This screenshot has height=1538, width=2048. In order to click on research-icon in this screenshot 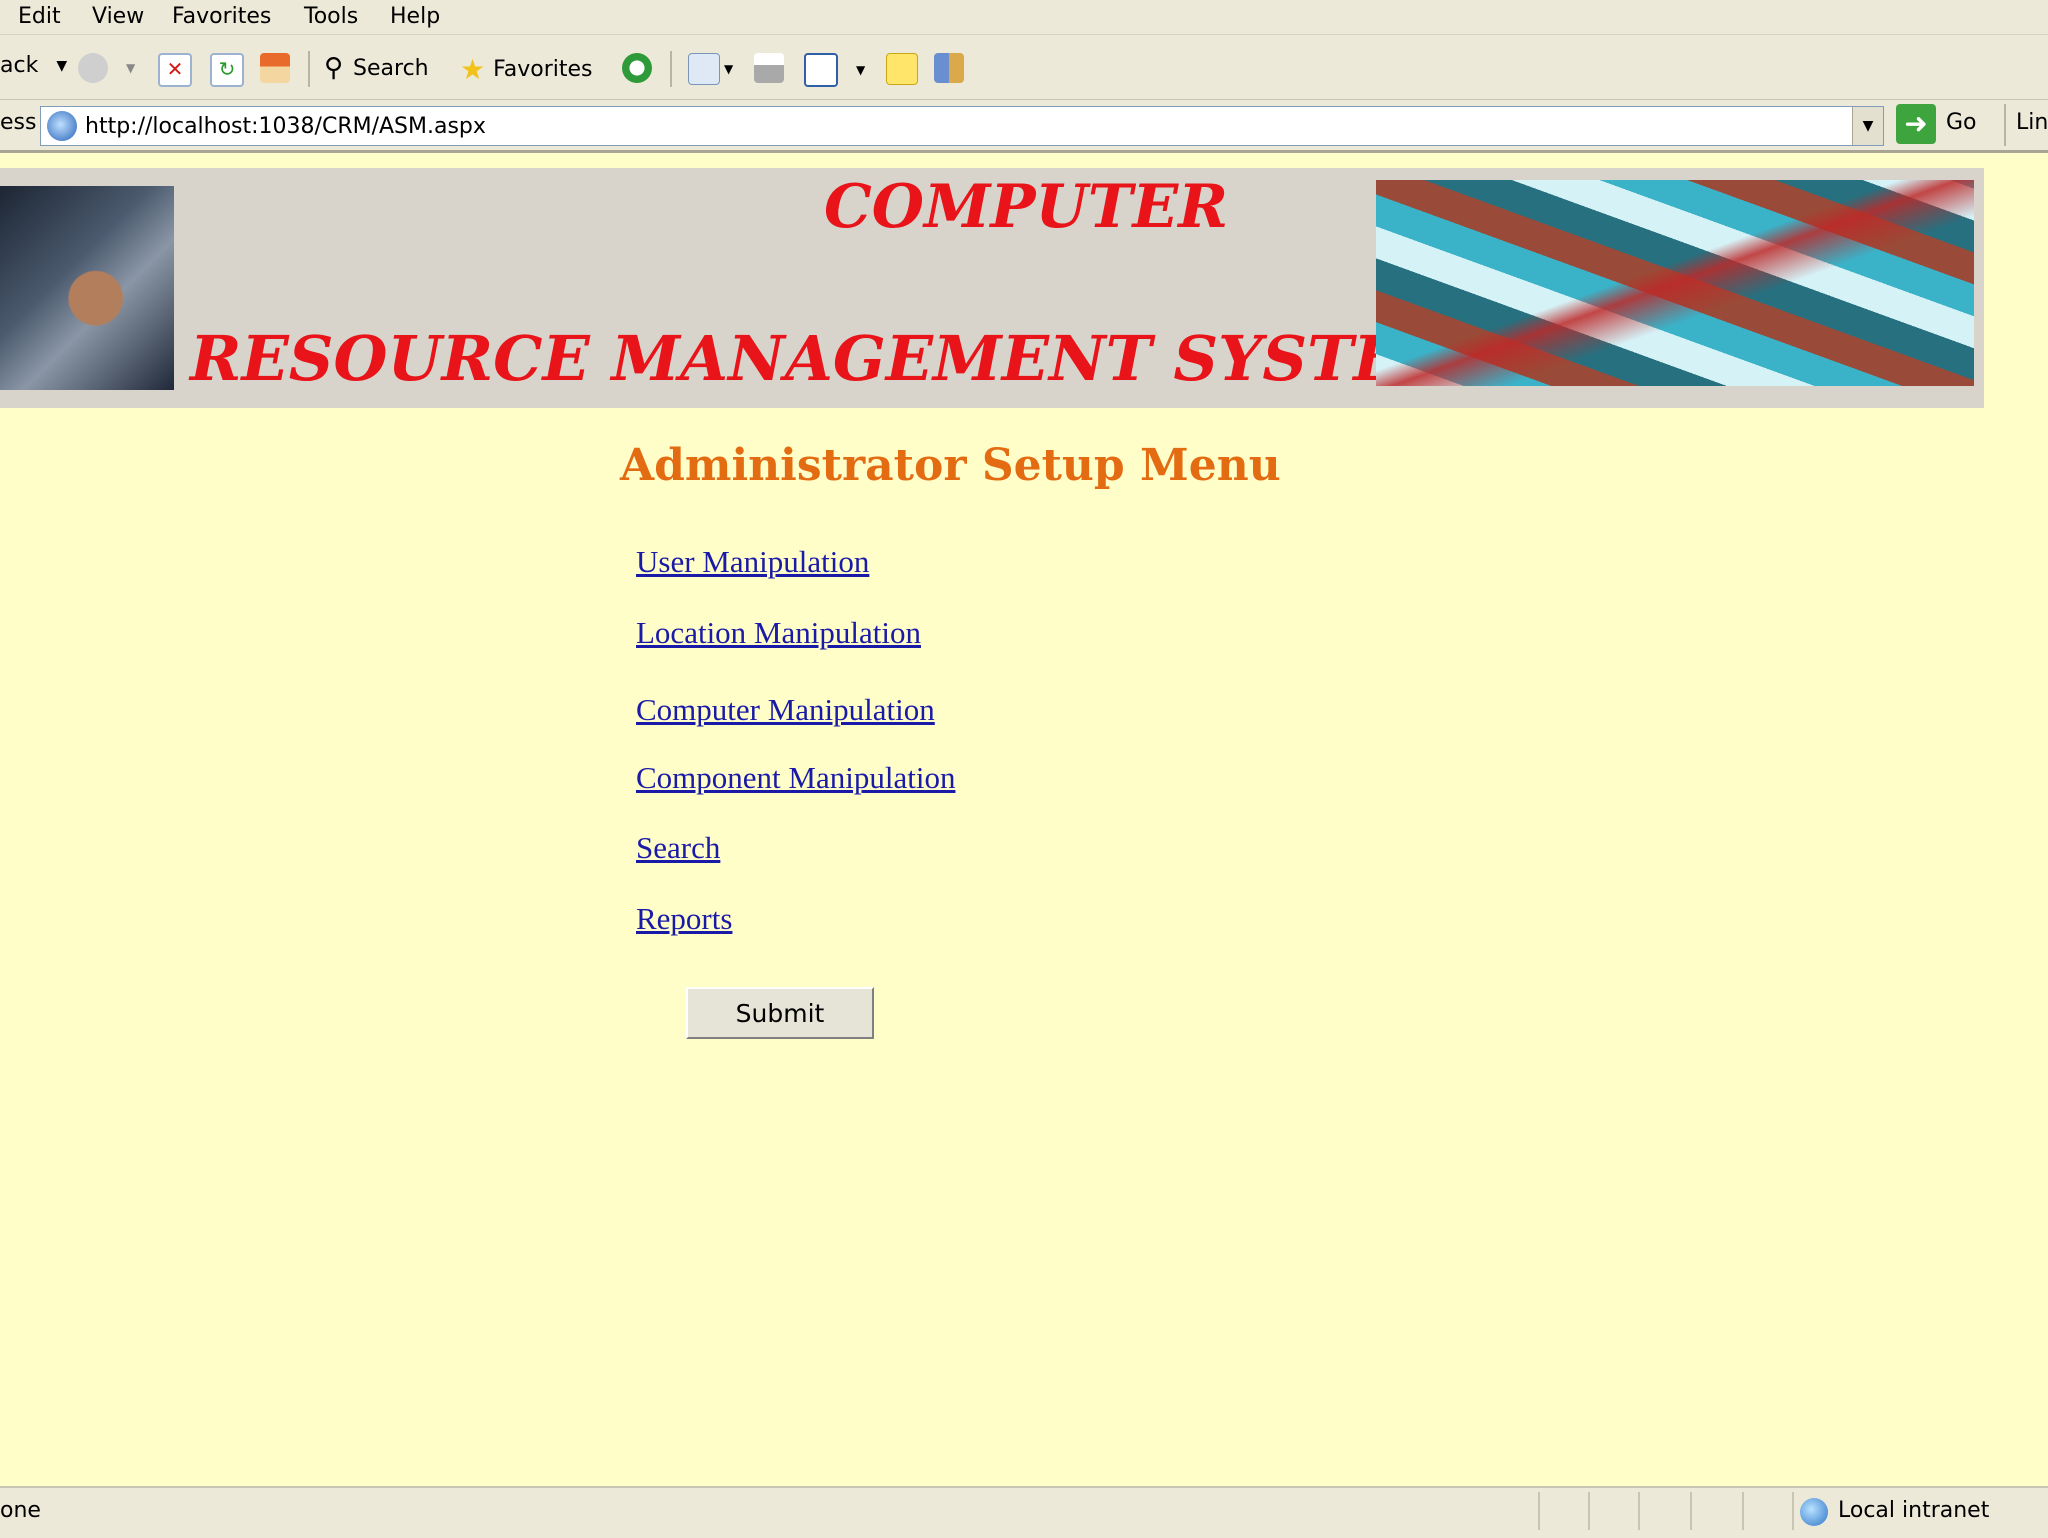, I will do `click(949, 68)`.